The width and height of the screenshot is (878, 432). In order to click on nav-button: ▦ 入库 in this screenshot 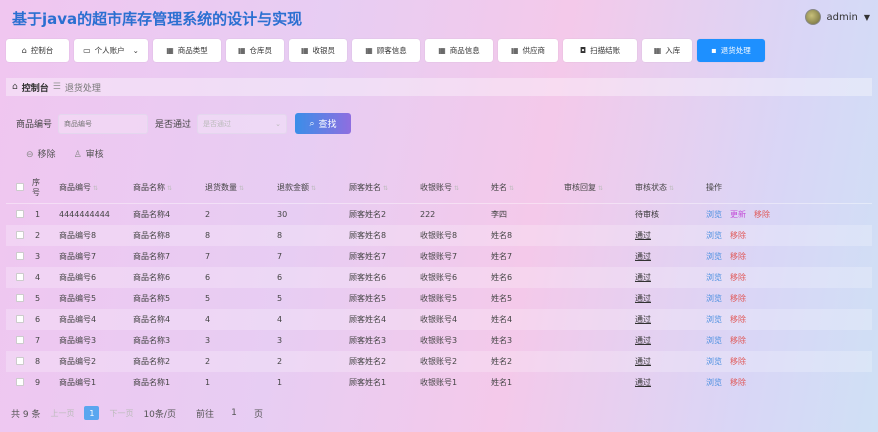, I will do `click(667, 50)`.